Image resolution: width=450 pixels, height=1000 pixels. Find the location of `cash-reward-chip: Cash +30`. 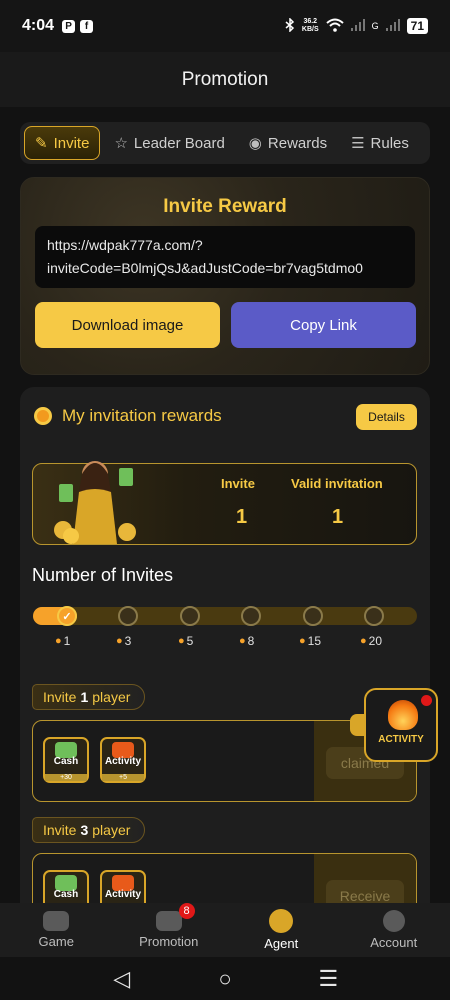

cash-reward-chip: Cash +30 is located at coordinates (66, 760).